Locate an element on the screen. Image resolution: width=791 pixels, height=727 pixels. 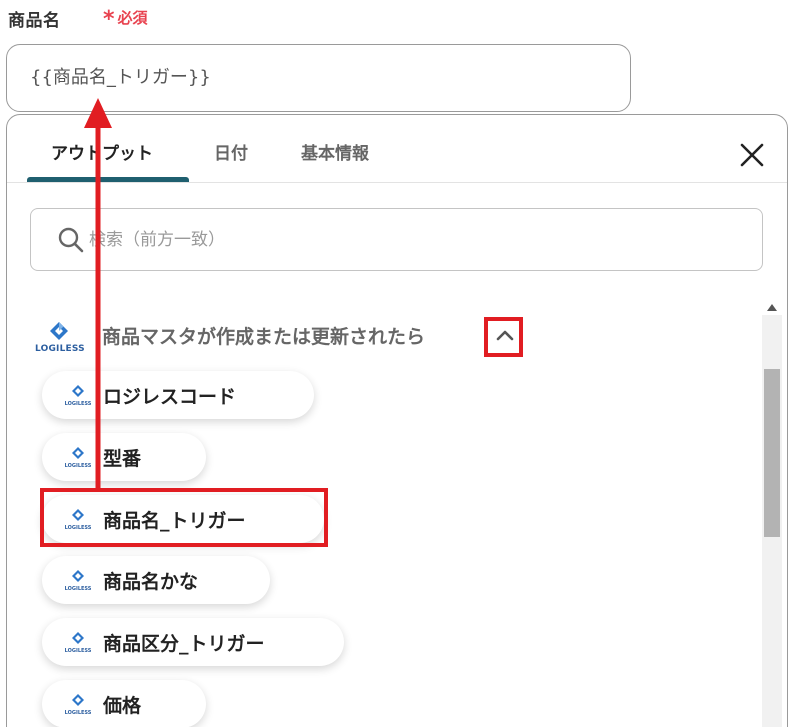
output-chip-price: LOGILESS 価格 is located at coordinates (124, 703).